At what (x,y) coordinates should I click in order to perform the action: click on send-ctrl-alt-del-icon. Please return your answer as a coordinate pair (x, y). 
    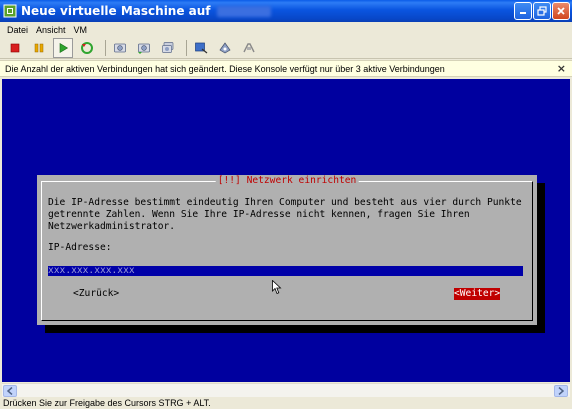
    Looking at the image, I should click on (249, 47).